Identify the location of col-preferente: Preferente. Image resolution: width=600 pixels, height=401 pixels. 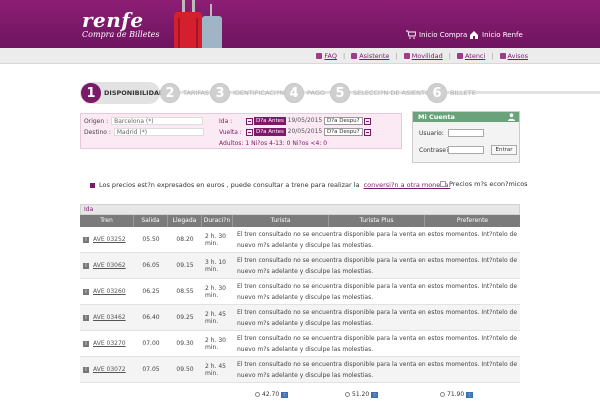
(472, 220).